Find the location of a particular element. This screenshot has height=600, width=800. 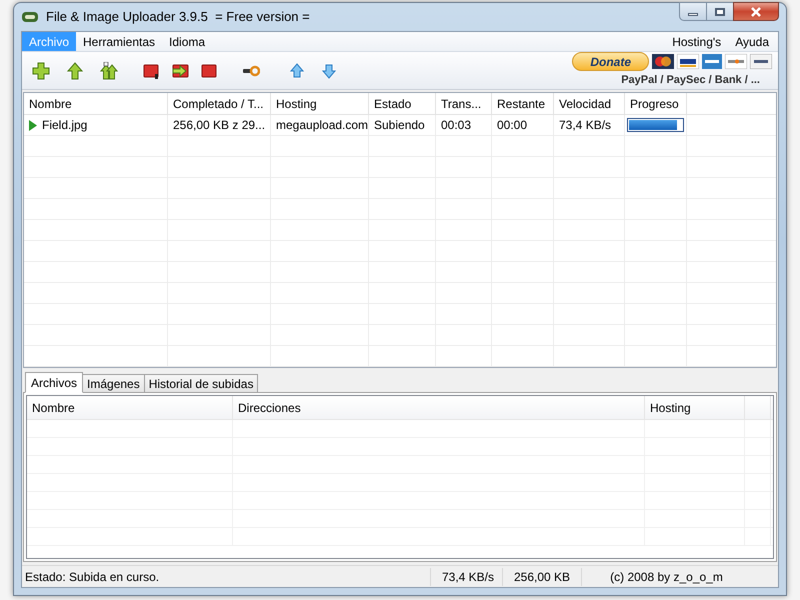

status-copyright: (c) 2008 by z_o_o_m is located at coordinates (666, 577).